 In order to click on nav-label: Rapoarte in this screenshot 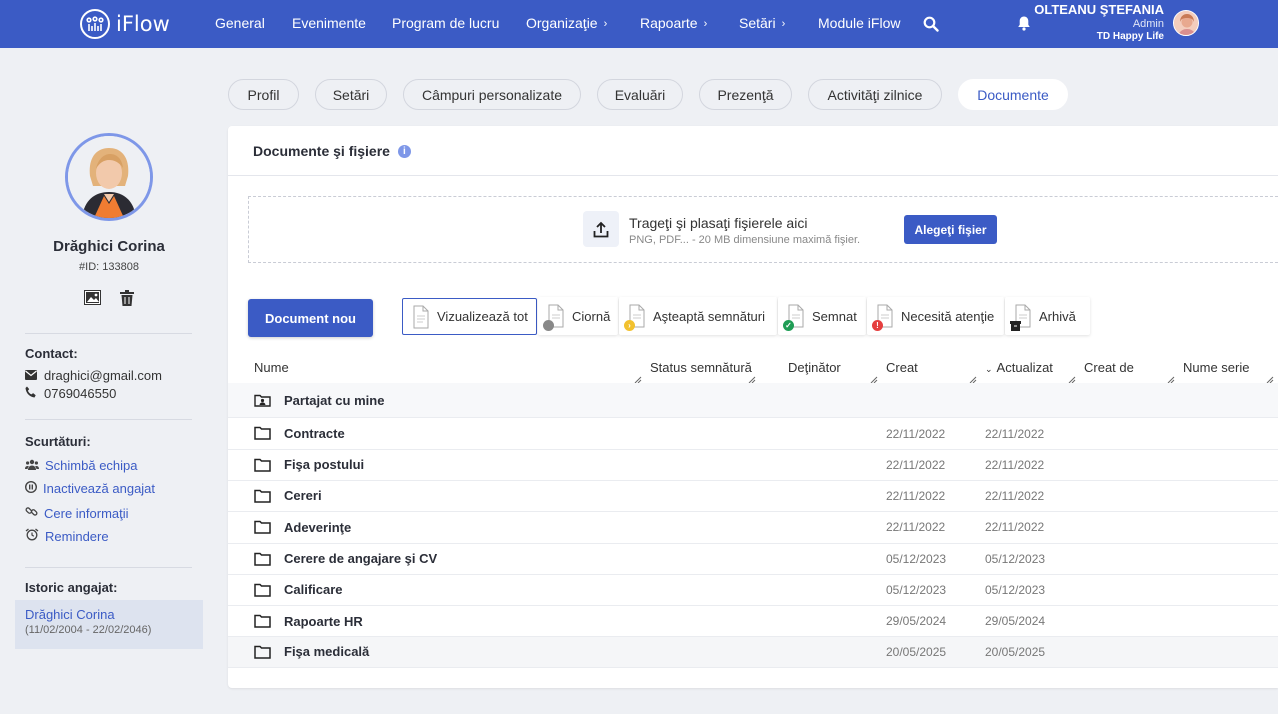, I will do `click(669, 23)`.